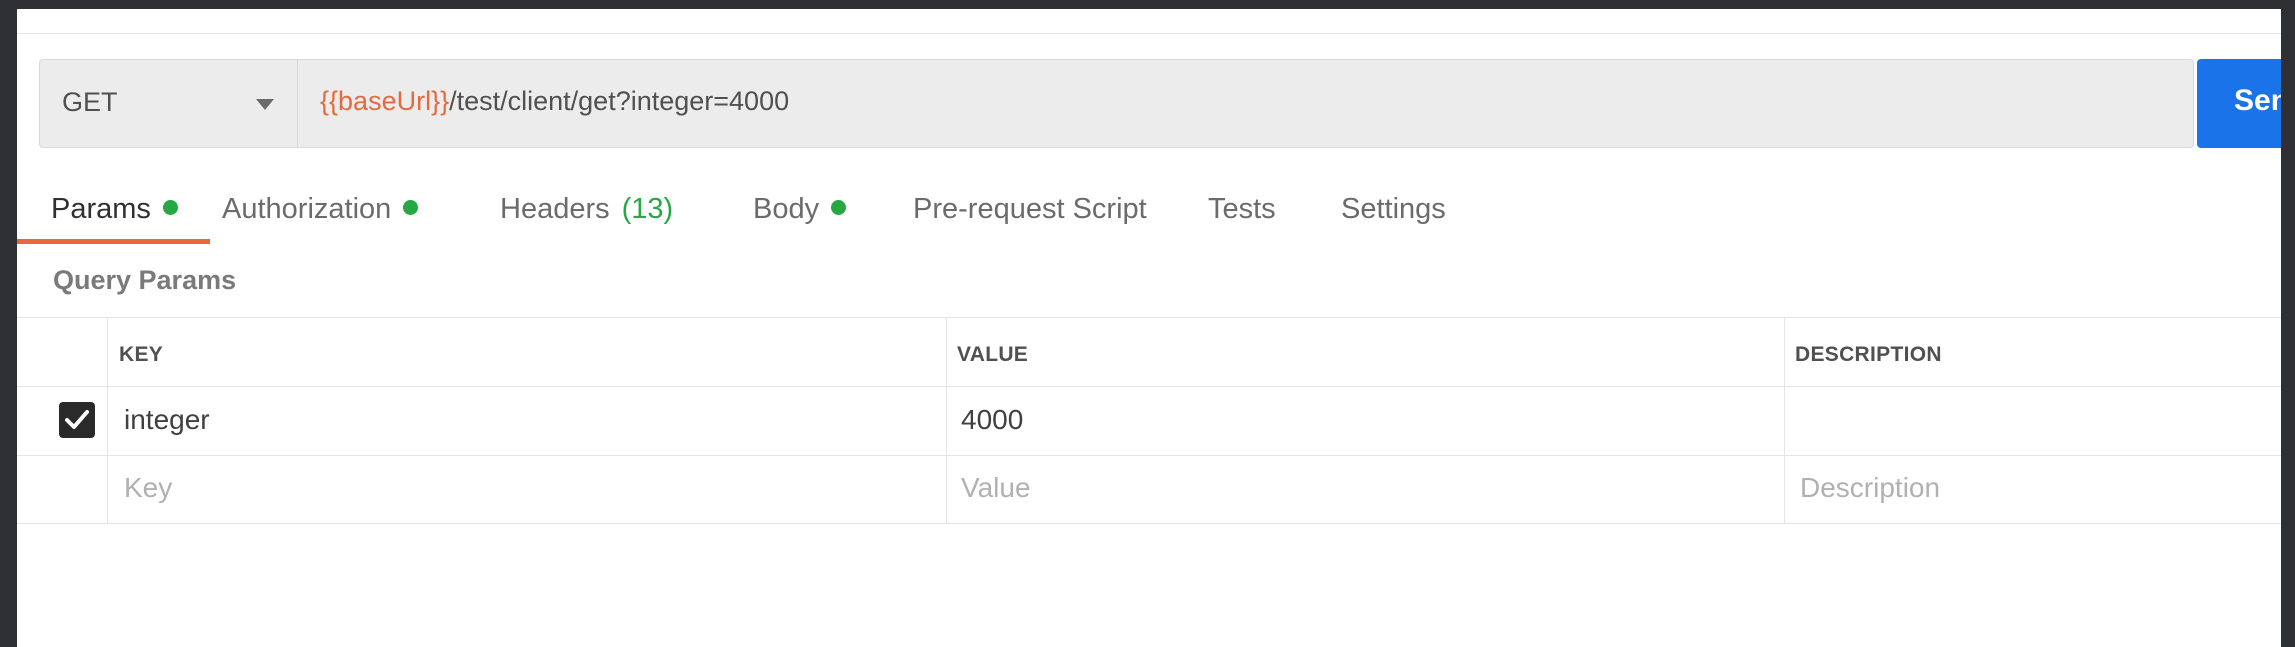 The width and height of the screenshot is (2295, 647). I want to click on url-text: {{baseUrl}}/test/client/get?integer=4000, so click(554, 101).